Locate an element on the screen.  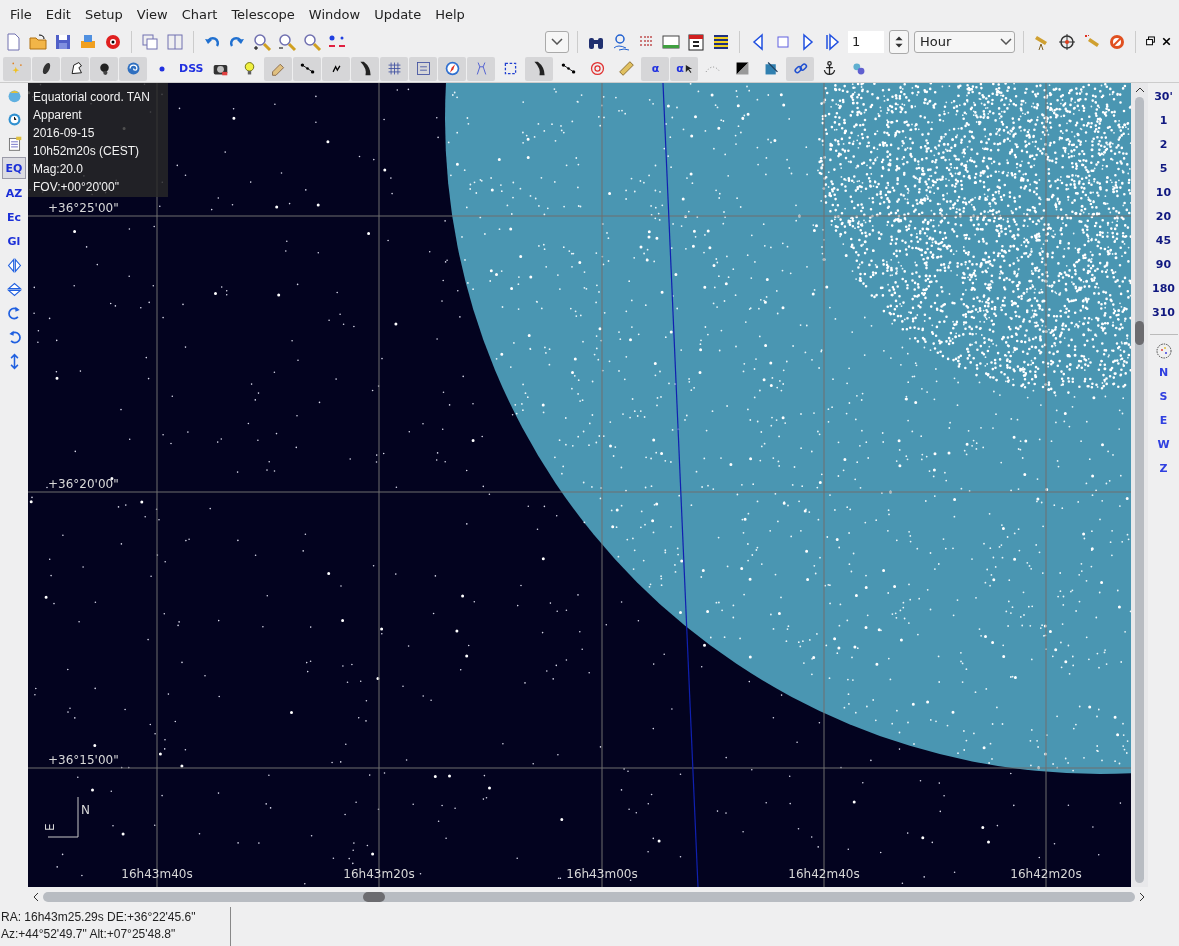
step-field: 1 is located at coordinates (866, 41).